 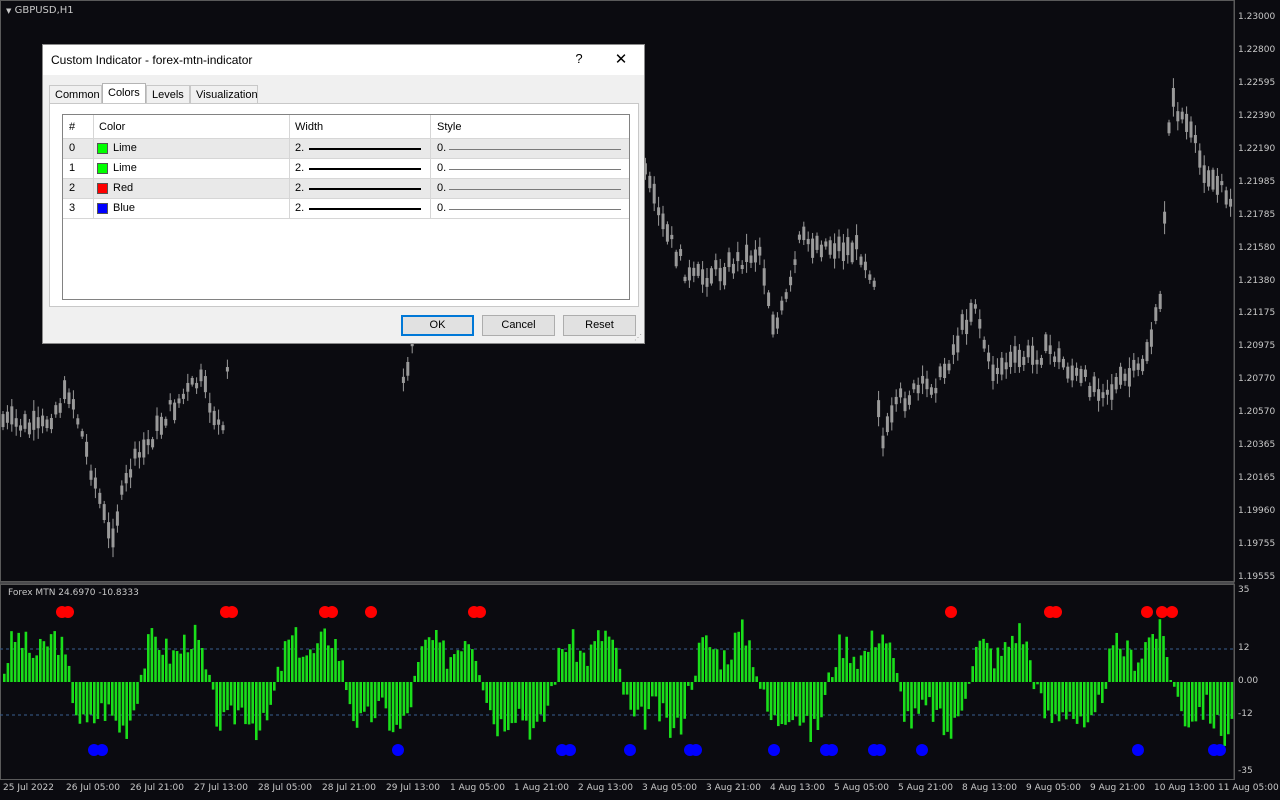 What do you see at coordinates (224, 94) in the screenshot?
I see `tab-visualization: Visualization` at bounding box center [224, 94].